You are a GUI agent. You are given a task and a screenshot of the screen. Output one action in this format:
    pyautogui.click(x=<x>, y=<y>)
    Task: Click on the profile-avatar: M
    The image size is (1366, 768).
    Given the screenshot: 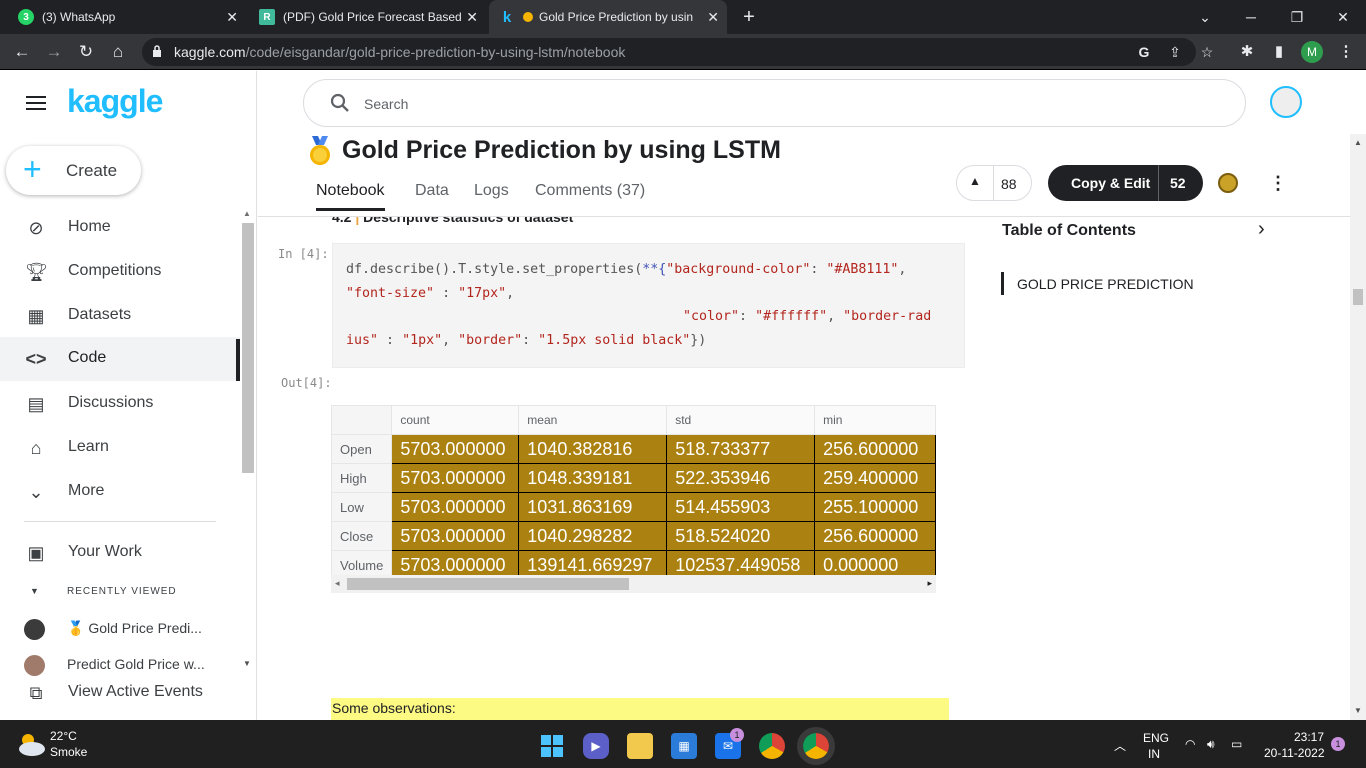 What is the action you would take?
    pyautogui.click(x=1312, y=52)
    